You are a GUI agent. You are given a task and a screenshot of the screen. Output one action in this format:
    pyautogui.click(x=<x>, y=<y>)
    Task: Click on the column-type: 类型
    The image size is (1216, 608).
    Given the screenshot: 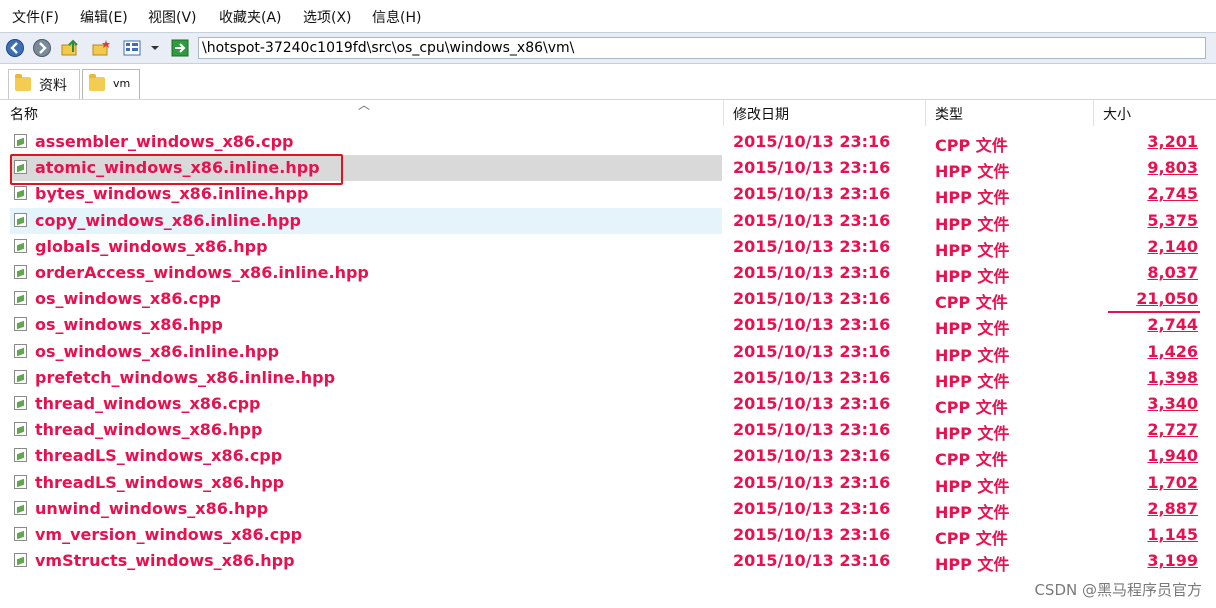 What is the action you would take?
    pyautogui.click(x=949, y=114)
    